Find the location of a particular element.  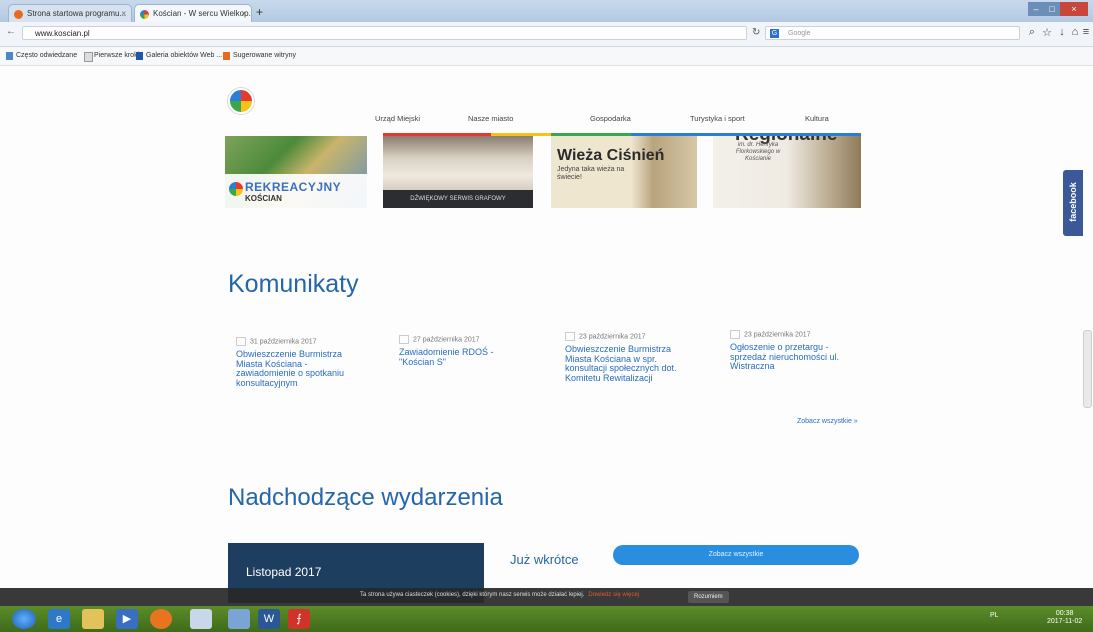

search-placeholder: Google is located at coordinates (799, 33).